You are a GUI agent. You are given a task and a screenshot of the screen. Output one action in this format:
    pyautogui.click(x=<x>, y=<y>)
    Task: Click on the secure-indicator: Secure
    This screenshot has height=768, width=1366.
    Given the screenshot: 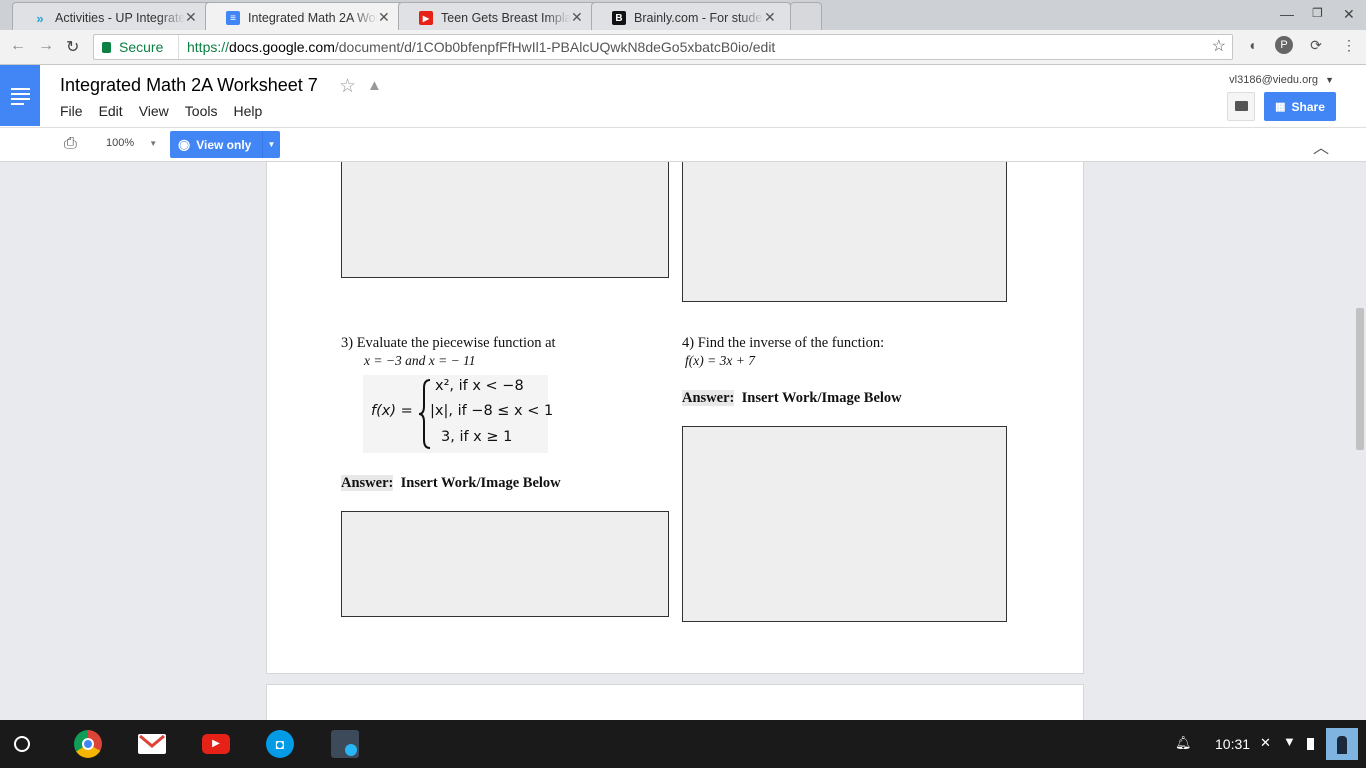 What is the action you would take?
    pyautogui.click(x=132, y=47)
    